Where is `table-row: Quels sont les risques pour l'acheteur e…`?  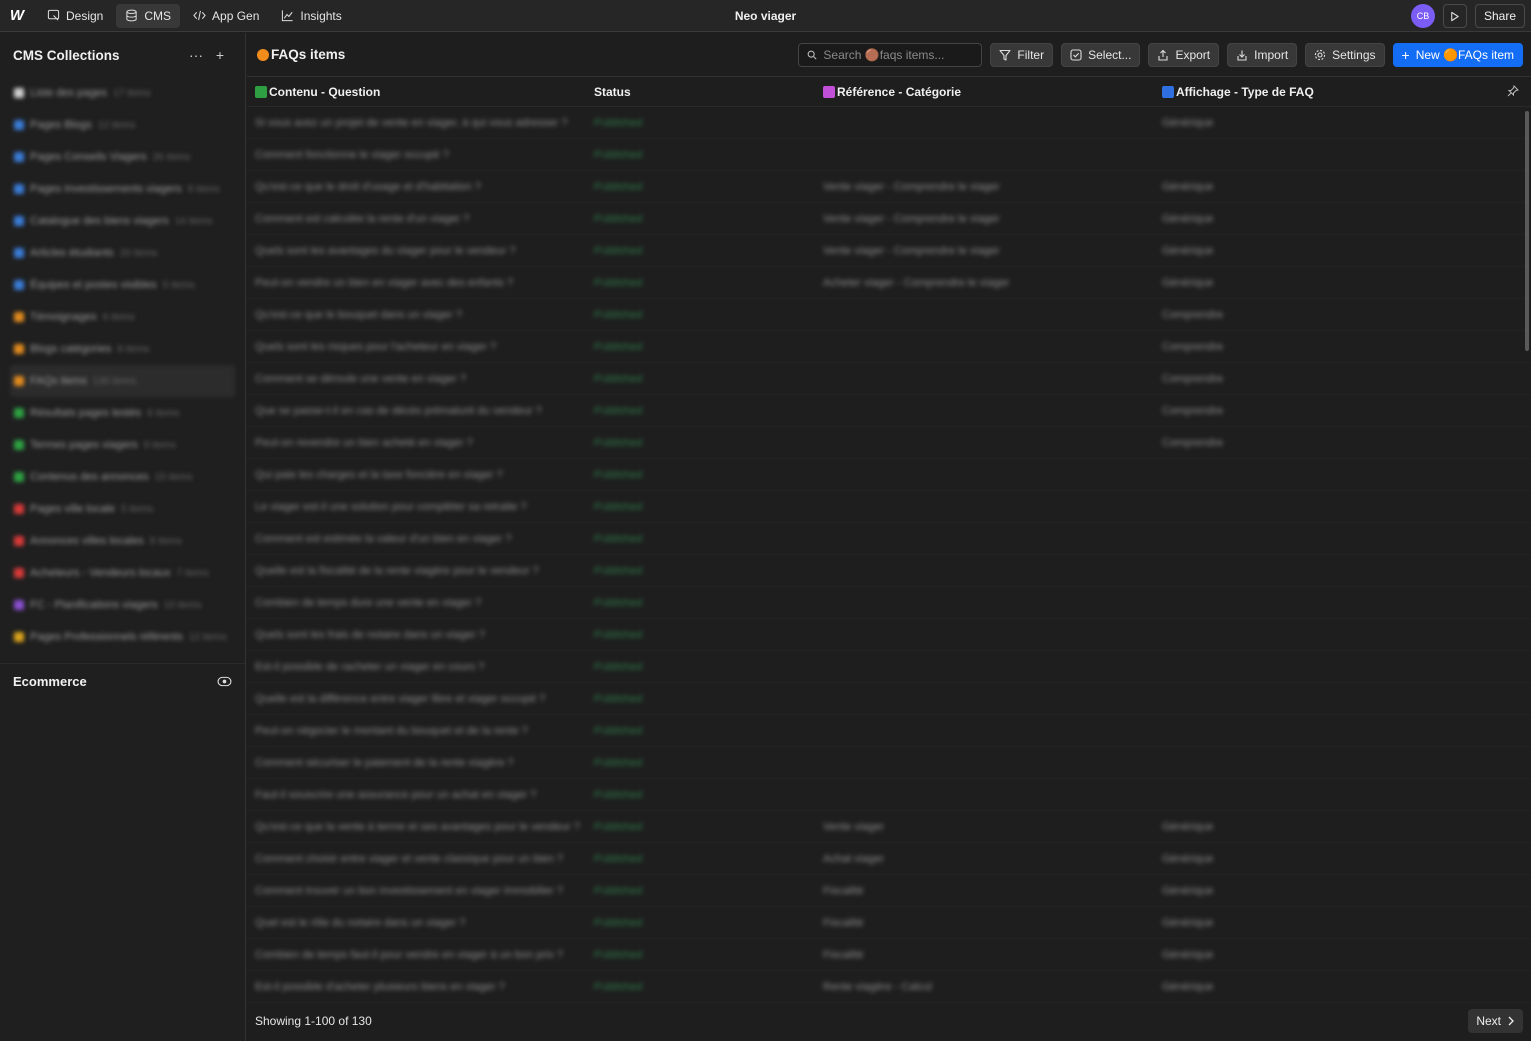
table-row: Quels sont les risques pour l'acheteur e… is located at coordinates (889, 347).